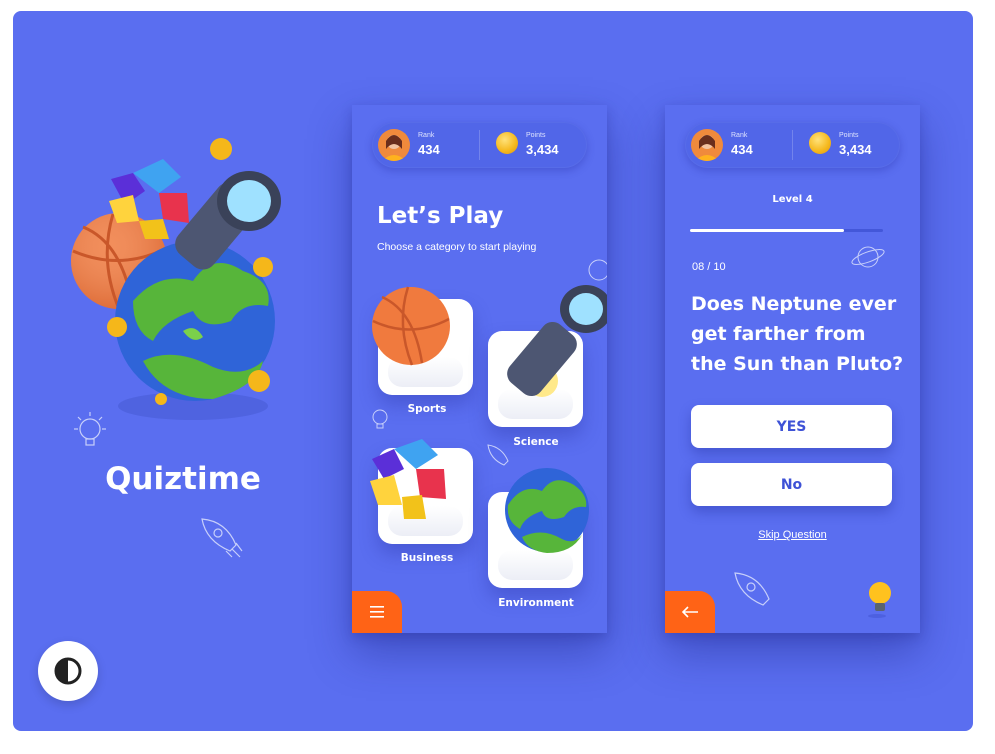  I want to click on question-counter: 08 / 10, so click(709, 267).